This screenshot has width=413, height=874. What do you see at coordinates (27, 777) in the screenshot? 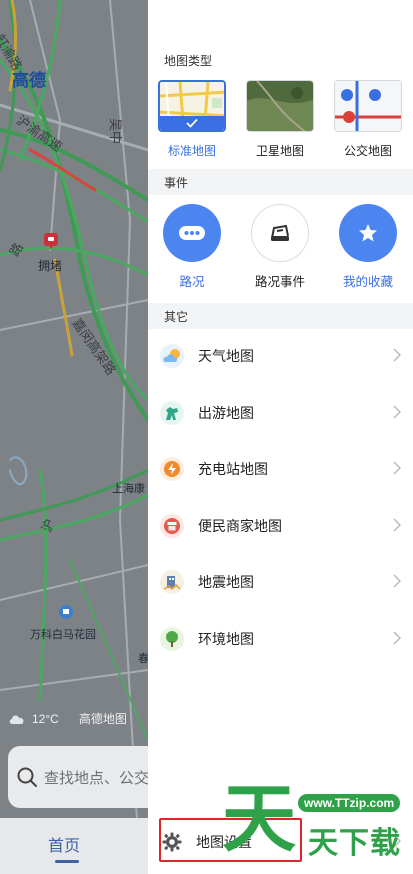
I see `search-icon` at bounding box center [27, 777].